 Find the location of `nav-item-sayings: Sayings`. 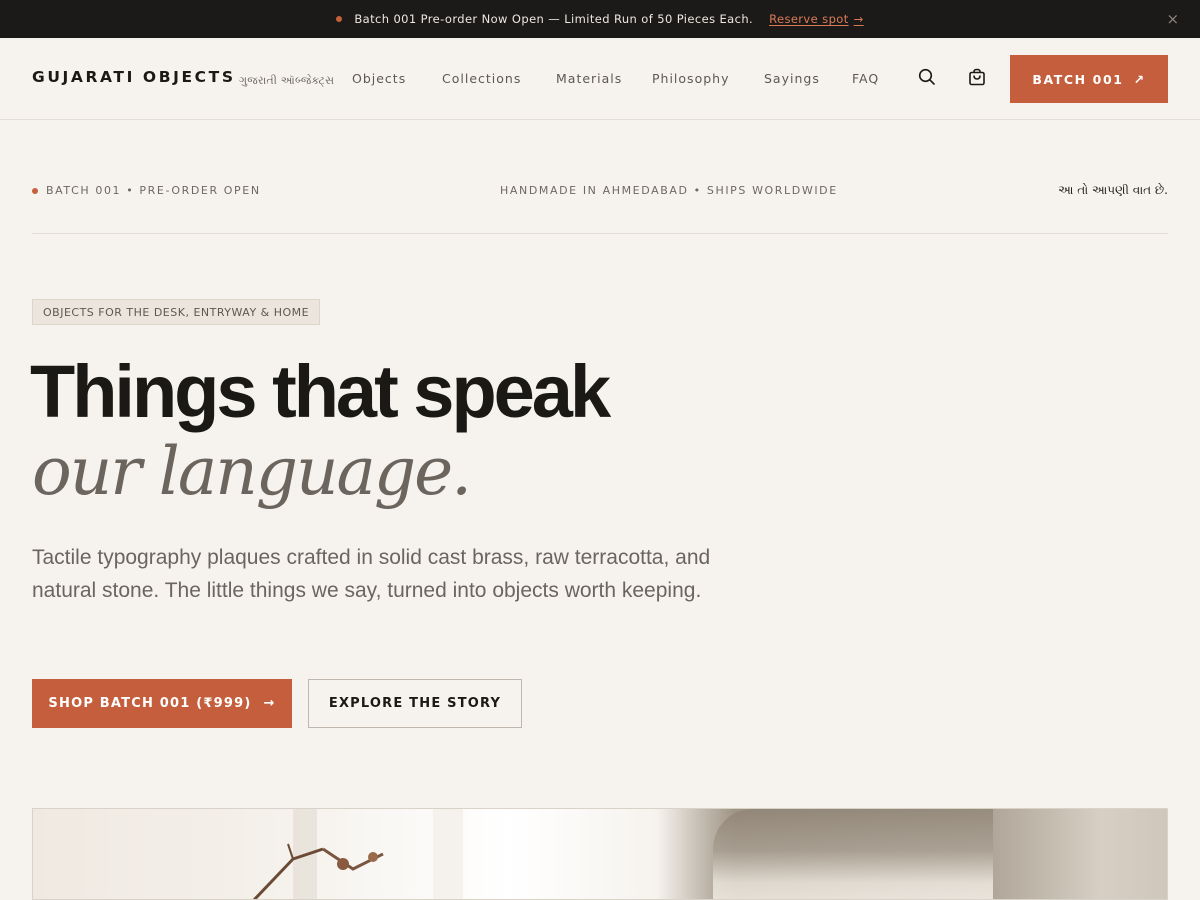

nav-item-sayings: Sayings is located at coordinates (792, 78).